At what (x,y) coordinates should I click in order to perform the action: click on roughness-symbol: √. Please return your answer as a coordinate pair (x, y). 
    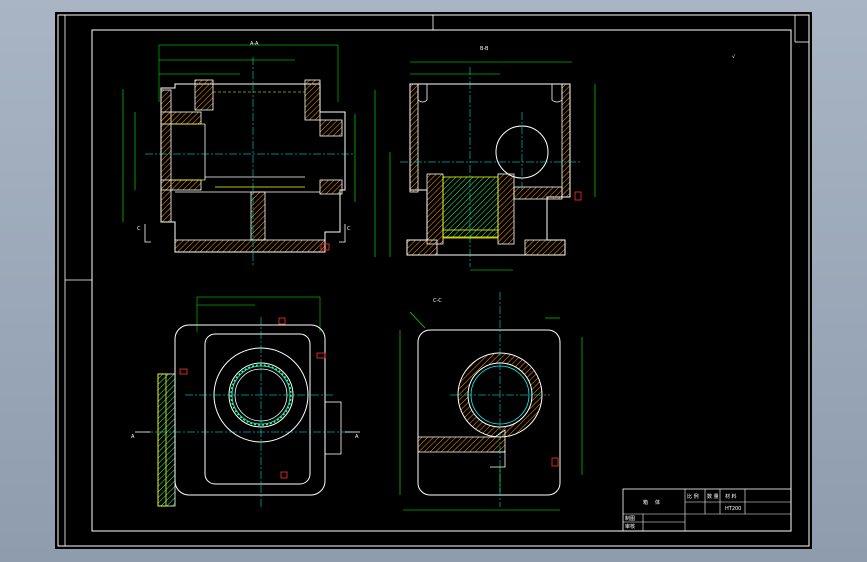
    Looking at the image, I should click on (734, 57).